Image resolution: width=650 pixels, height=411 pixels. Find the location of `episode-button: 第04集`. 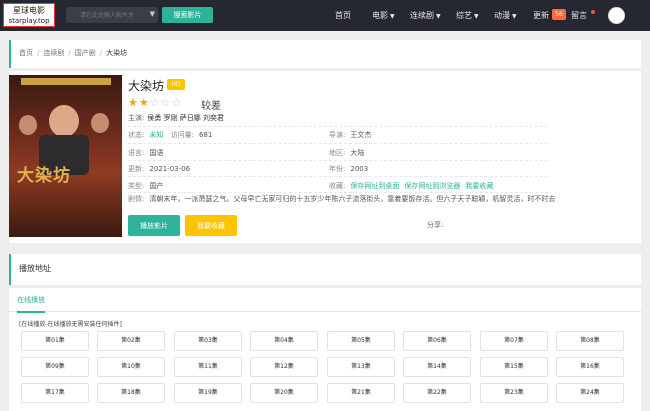

episode-button: 第04集 is located at coordinates (284, 341).